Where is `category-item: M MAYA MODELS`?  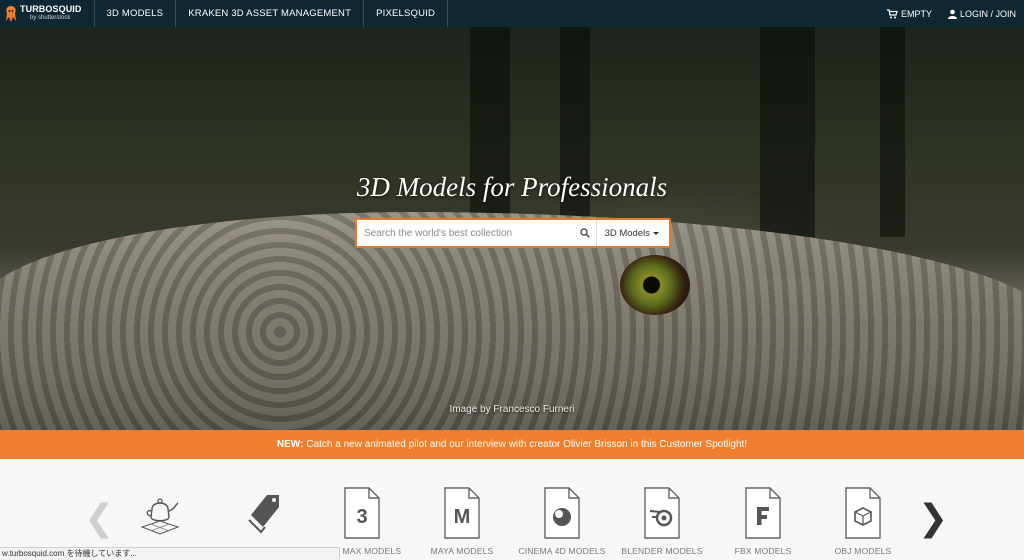
category-item: M MAYA MODELS is located at coordinates (462, 521).